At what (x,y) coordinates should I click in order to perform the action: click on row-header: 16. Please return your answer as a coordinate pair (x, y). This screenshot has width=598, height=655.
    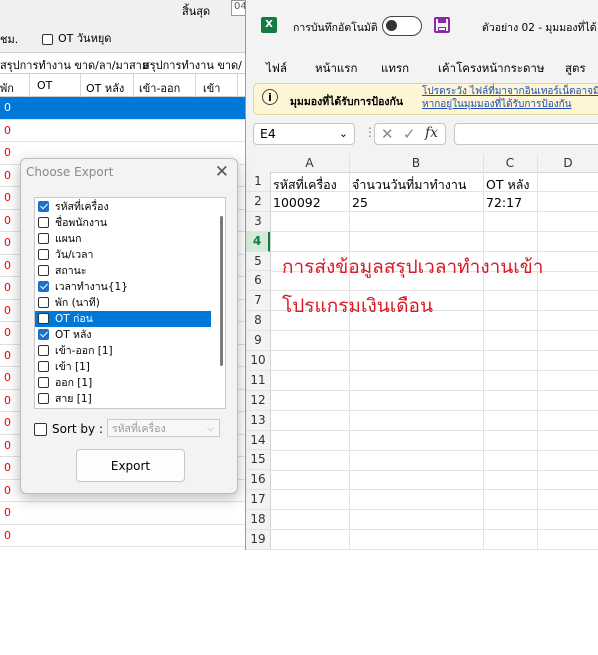
    Looking at the image, I should click on (258, 480).